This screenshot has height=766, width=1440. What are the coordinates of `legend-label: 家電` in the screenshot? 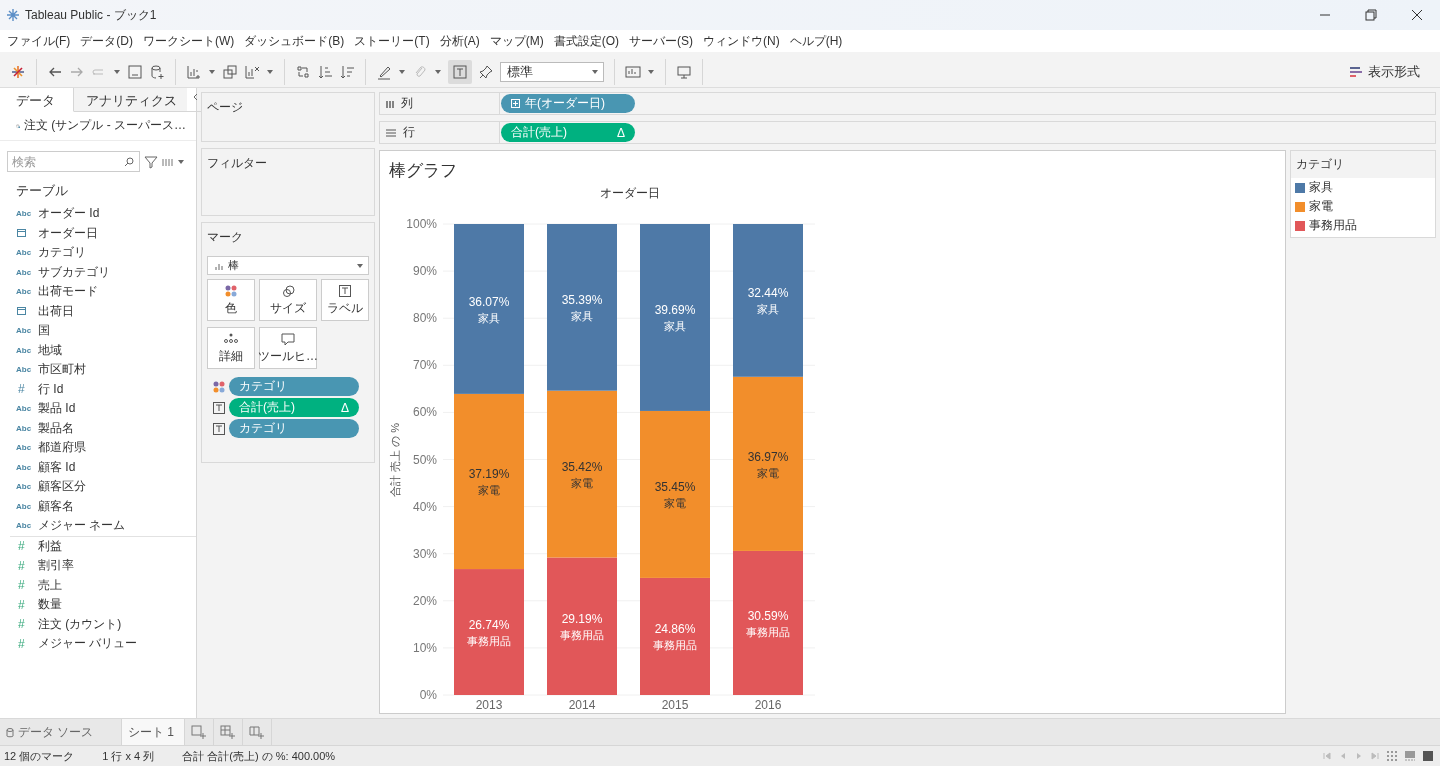 It's located at (1321, 206).